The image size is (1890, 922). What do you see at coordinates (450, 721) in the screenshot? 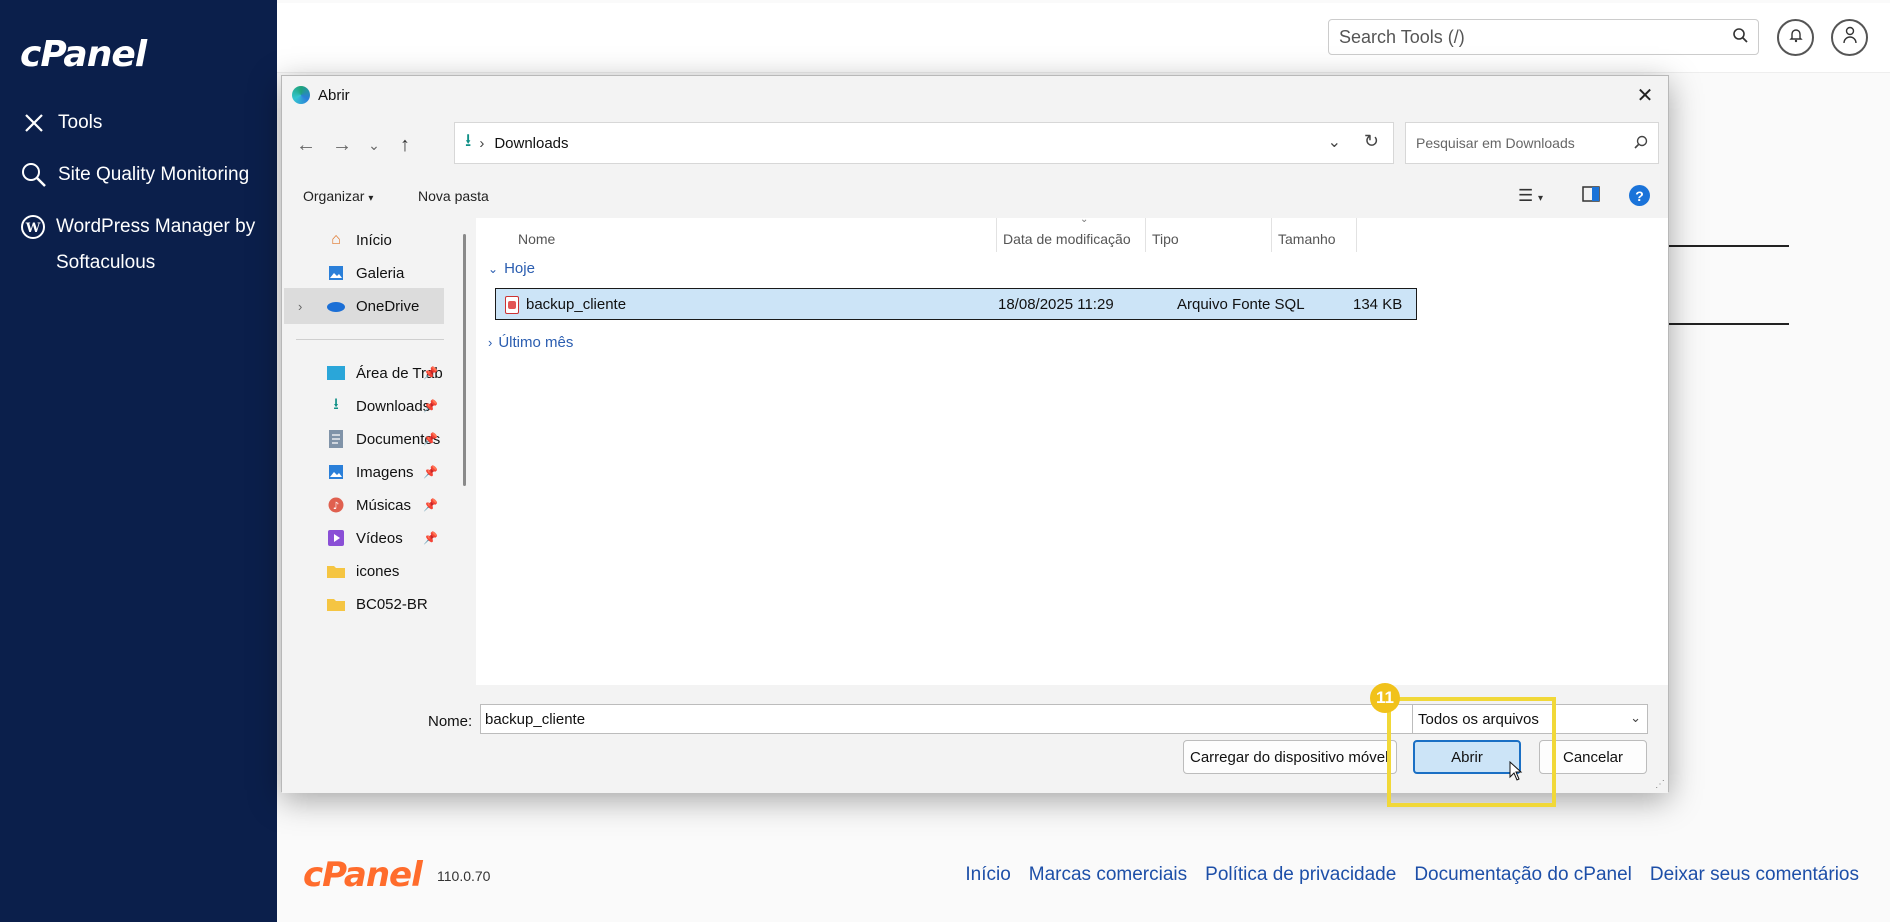
I see `file-name-label: Nome:` at bounding box center [450, 721].